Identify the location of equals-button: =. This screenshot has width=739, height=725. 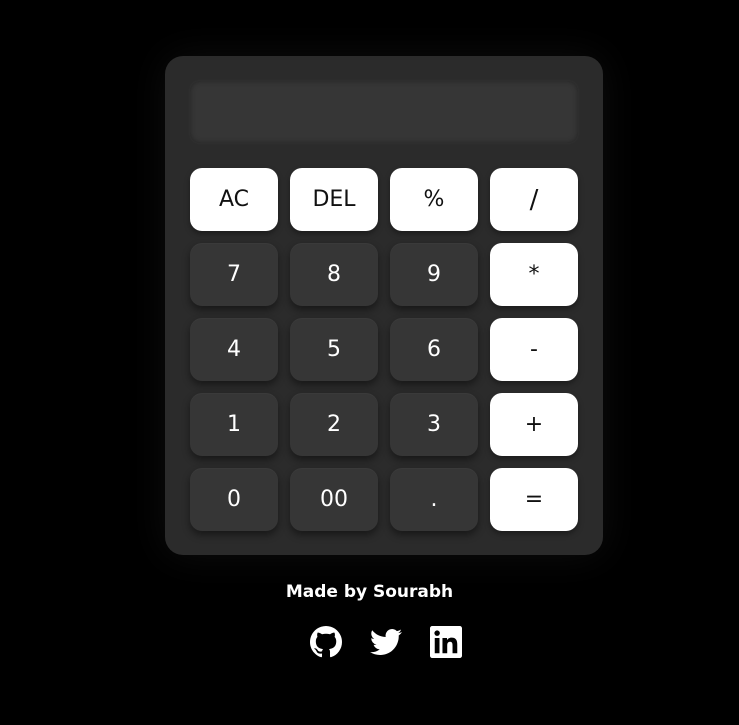
(534, 499).